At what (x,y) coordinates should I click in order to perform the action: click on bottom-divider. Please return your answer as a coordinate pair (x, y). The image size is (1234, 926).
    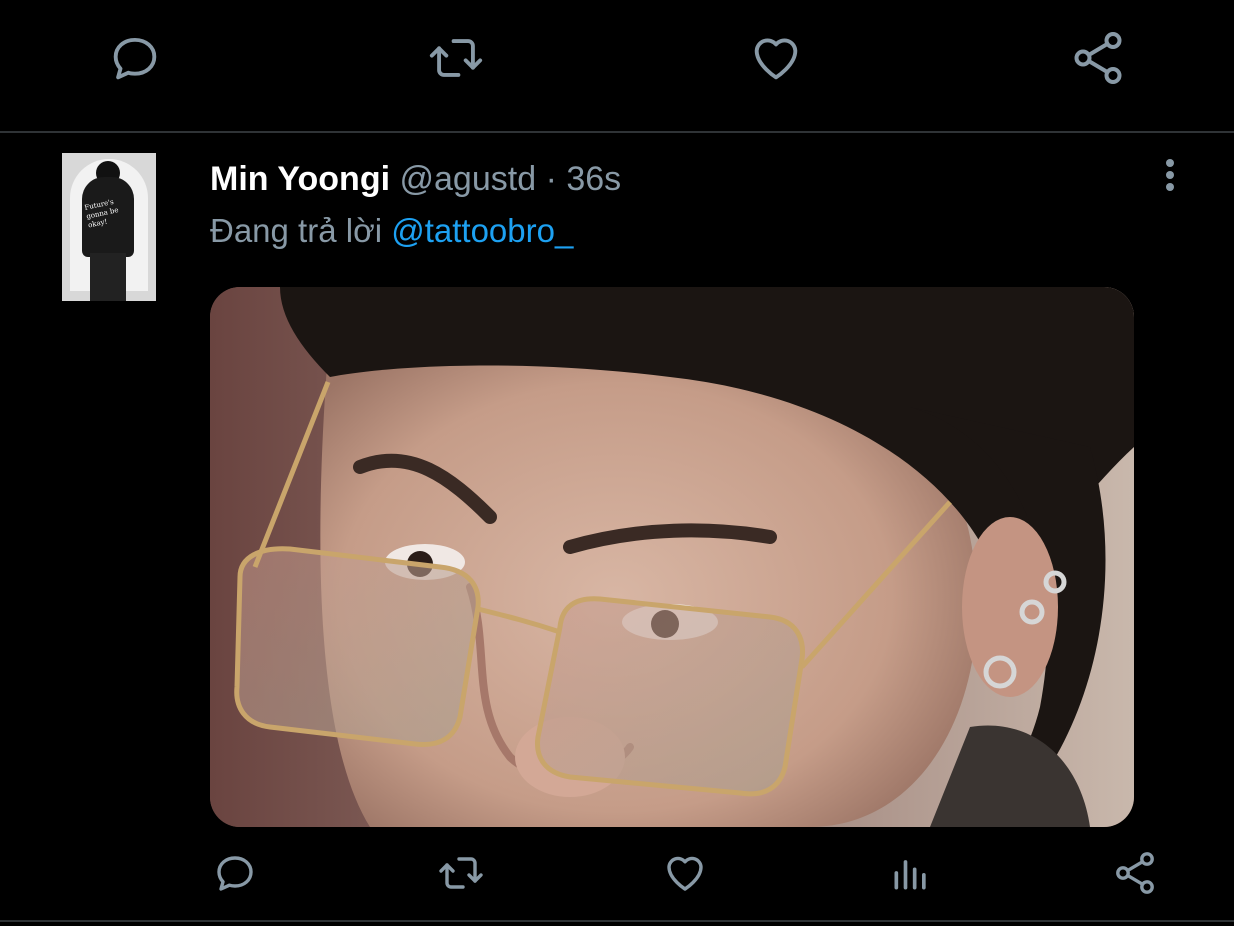
    Looking at the image, I should click on (617, 921).